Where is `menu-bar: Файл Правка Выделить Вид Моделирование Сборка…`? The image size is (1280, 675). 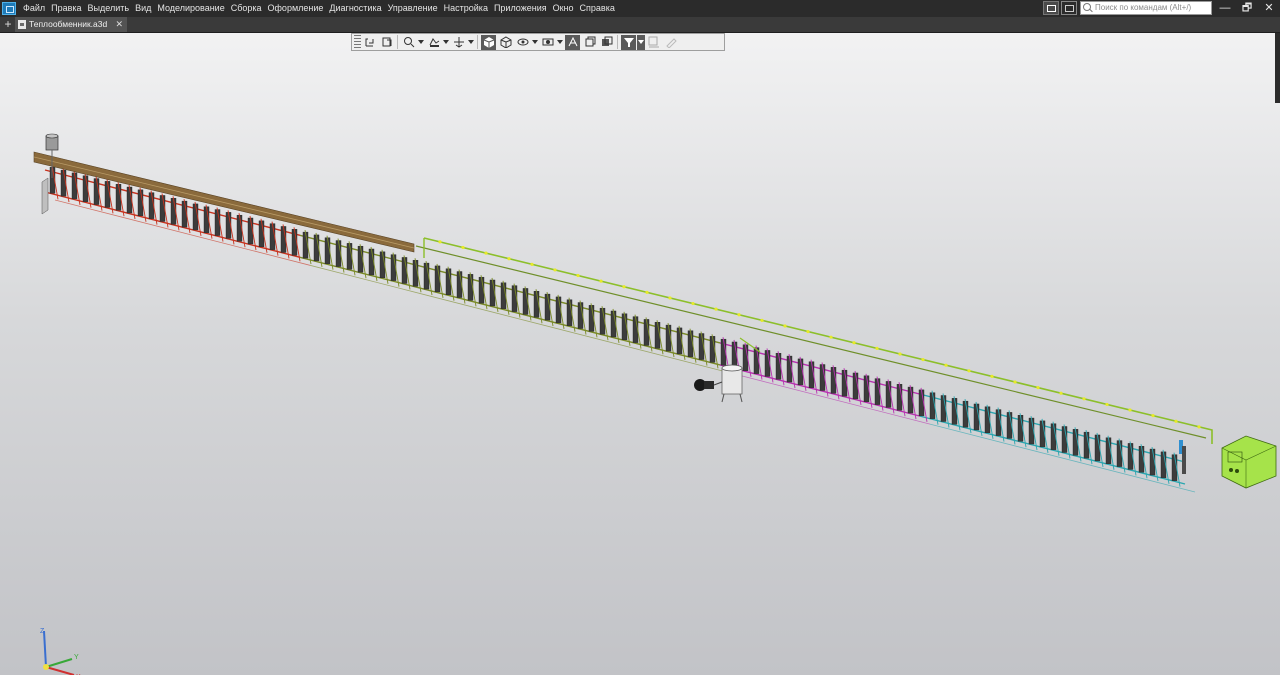
menu-bar: Файл Правка Выделить Вид Моделирование Сборка… is located at coordinates (640, 8).